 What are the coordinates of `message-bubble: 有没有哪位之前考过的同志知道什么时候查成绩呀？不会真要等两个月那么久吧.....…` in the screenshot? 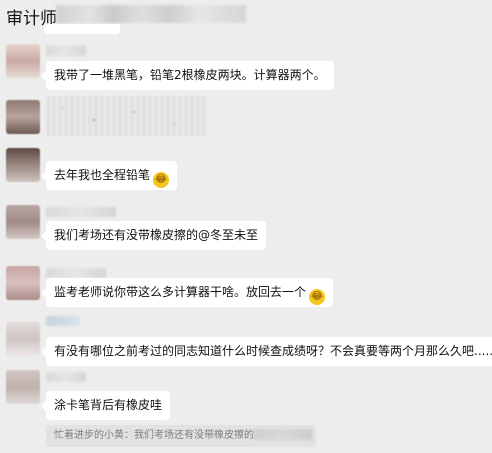 It's located at (266, 351).